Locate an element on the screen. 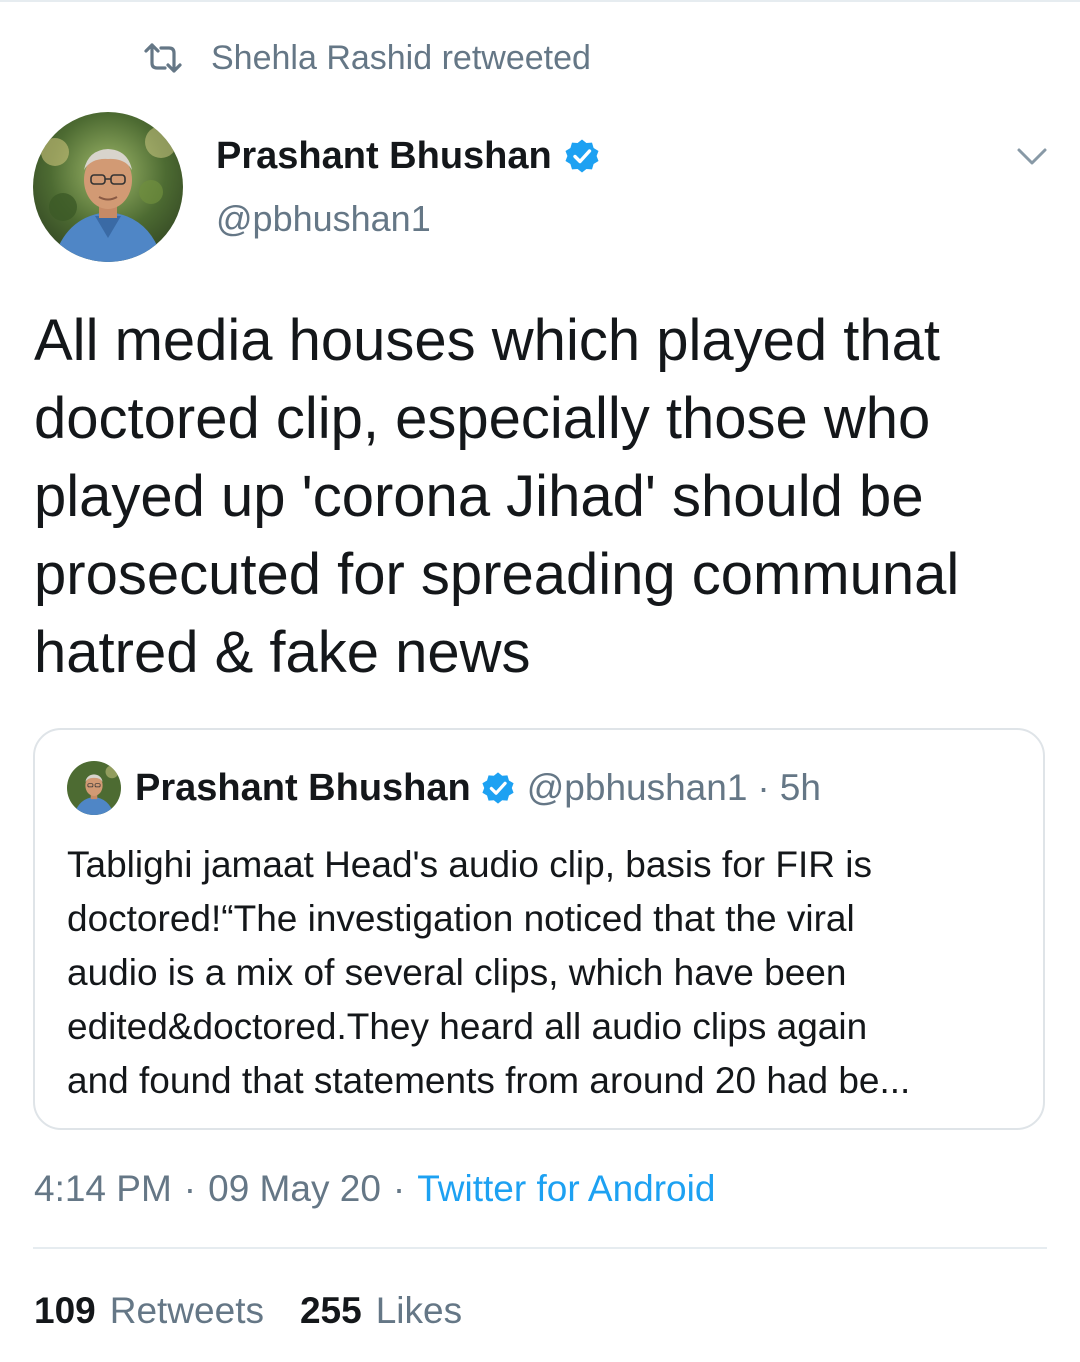 The width and height of the screenshot is (1080, 1362). retweet-context: Shehla Rashid retweeted is located at coordinates (367, 58).